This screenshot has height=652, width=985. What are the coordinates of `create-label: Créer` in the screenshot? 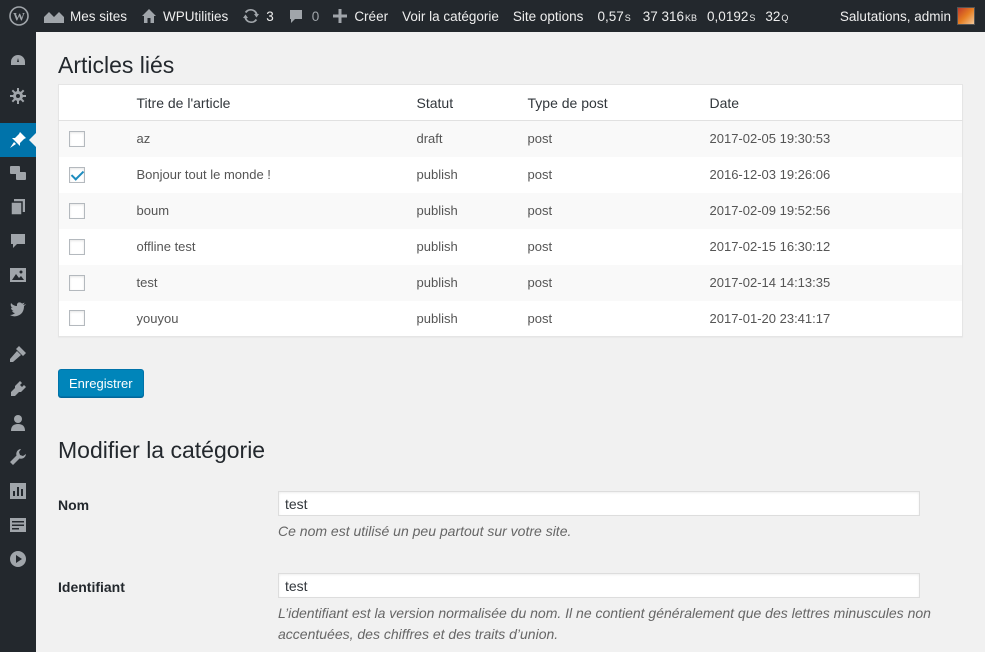 It's located at (371, 16).